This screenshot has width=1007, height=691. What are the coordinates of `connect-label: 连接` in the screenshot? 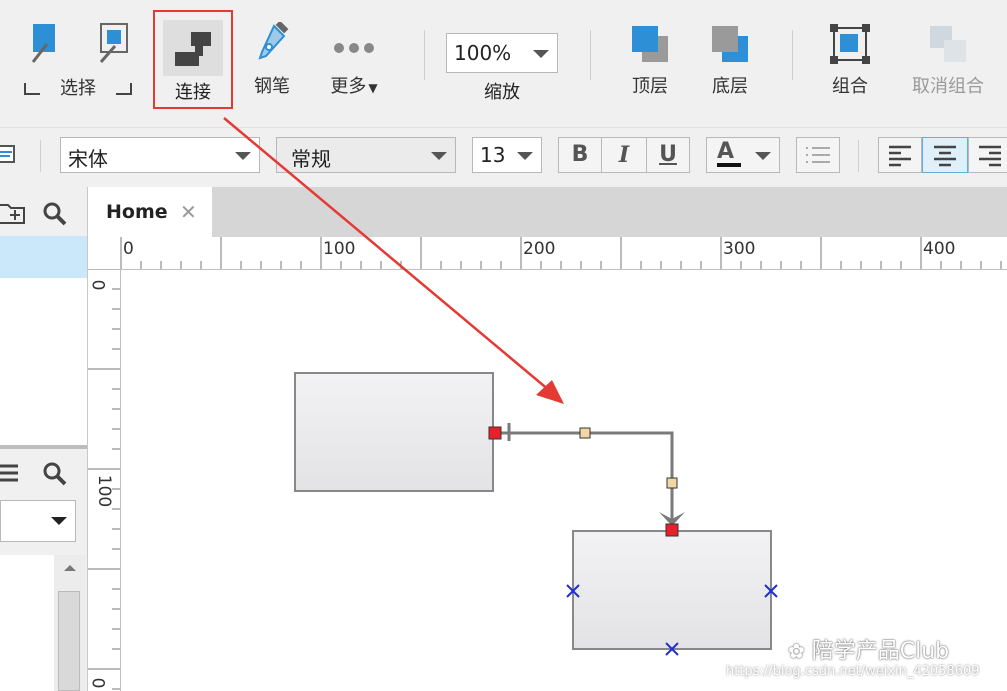 It's located at (193, 92).